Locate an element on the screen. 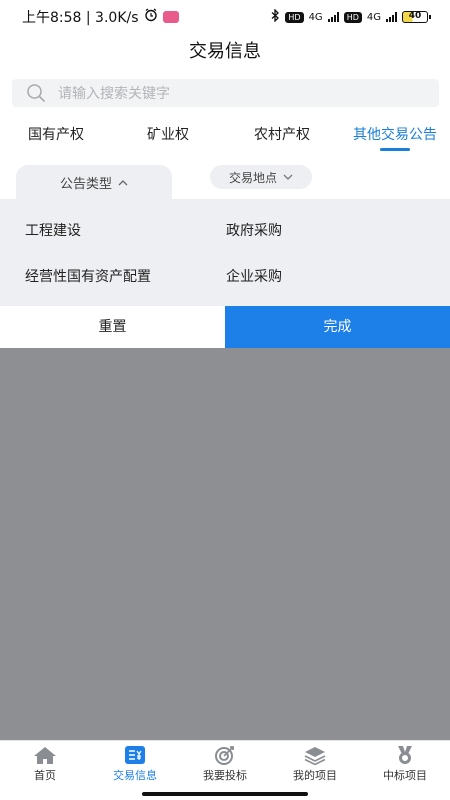  option-engineering: 工程建设 is located at coordinates (53, 230).